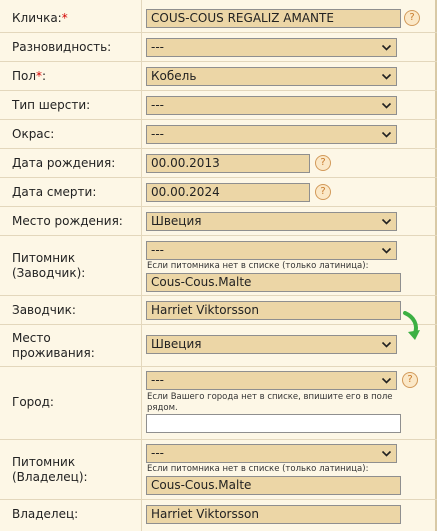 The width and height of the screenshot is (437, 531). I want to click on city-label: Город:, so click(33, 402).